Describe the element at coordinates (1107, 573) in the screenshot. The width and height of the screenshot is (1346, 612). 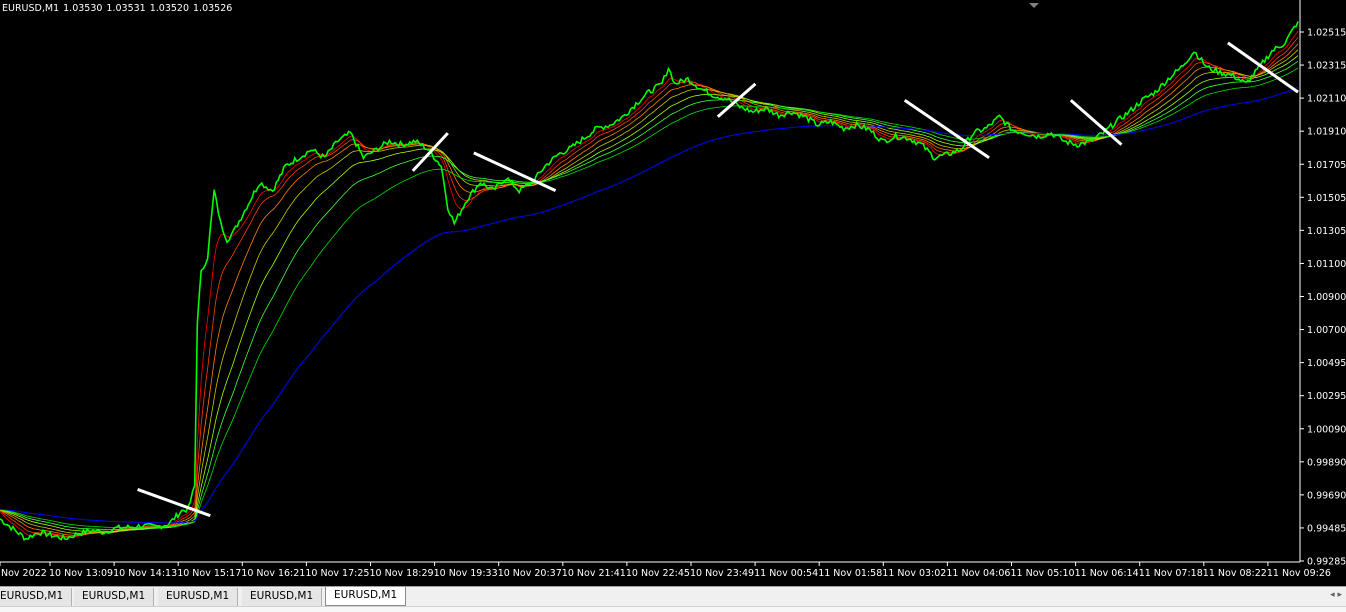
I see `time-tick-label: 11 Nov 06:14` at that location.